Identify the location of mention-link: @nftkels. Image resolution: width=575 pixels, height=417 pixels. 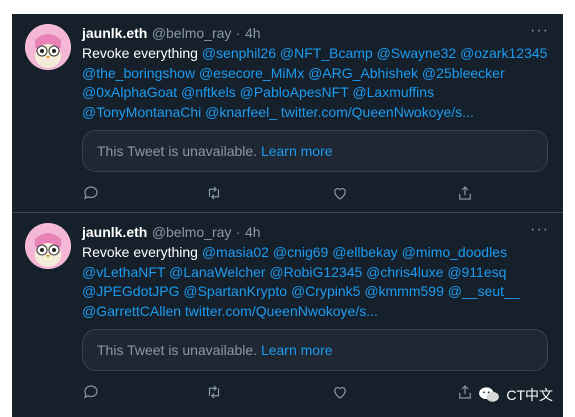
(208, 92).